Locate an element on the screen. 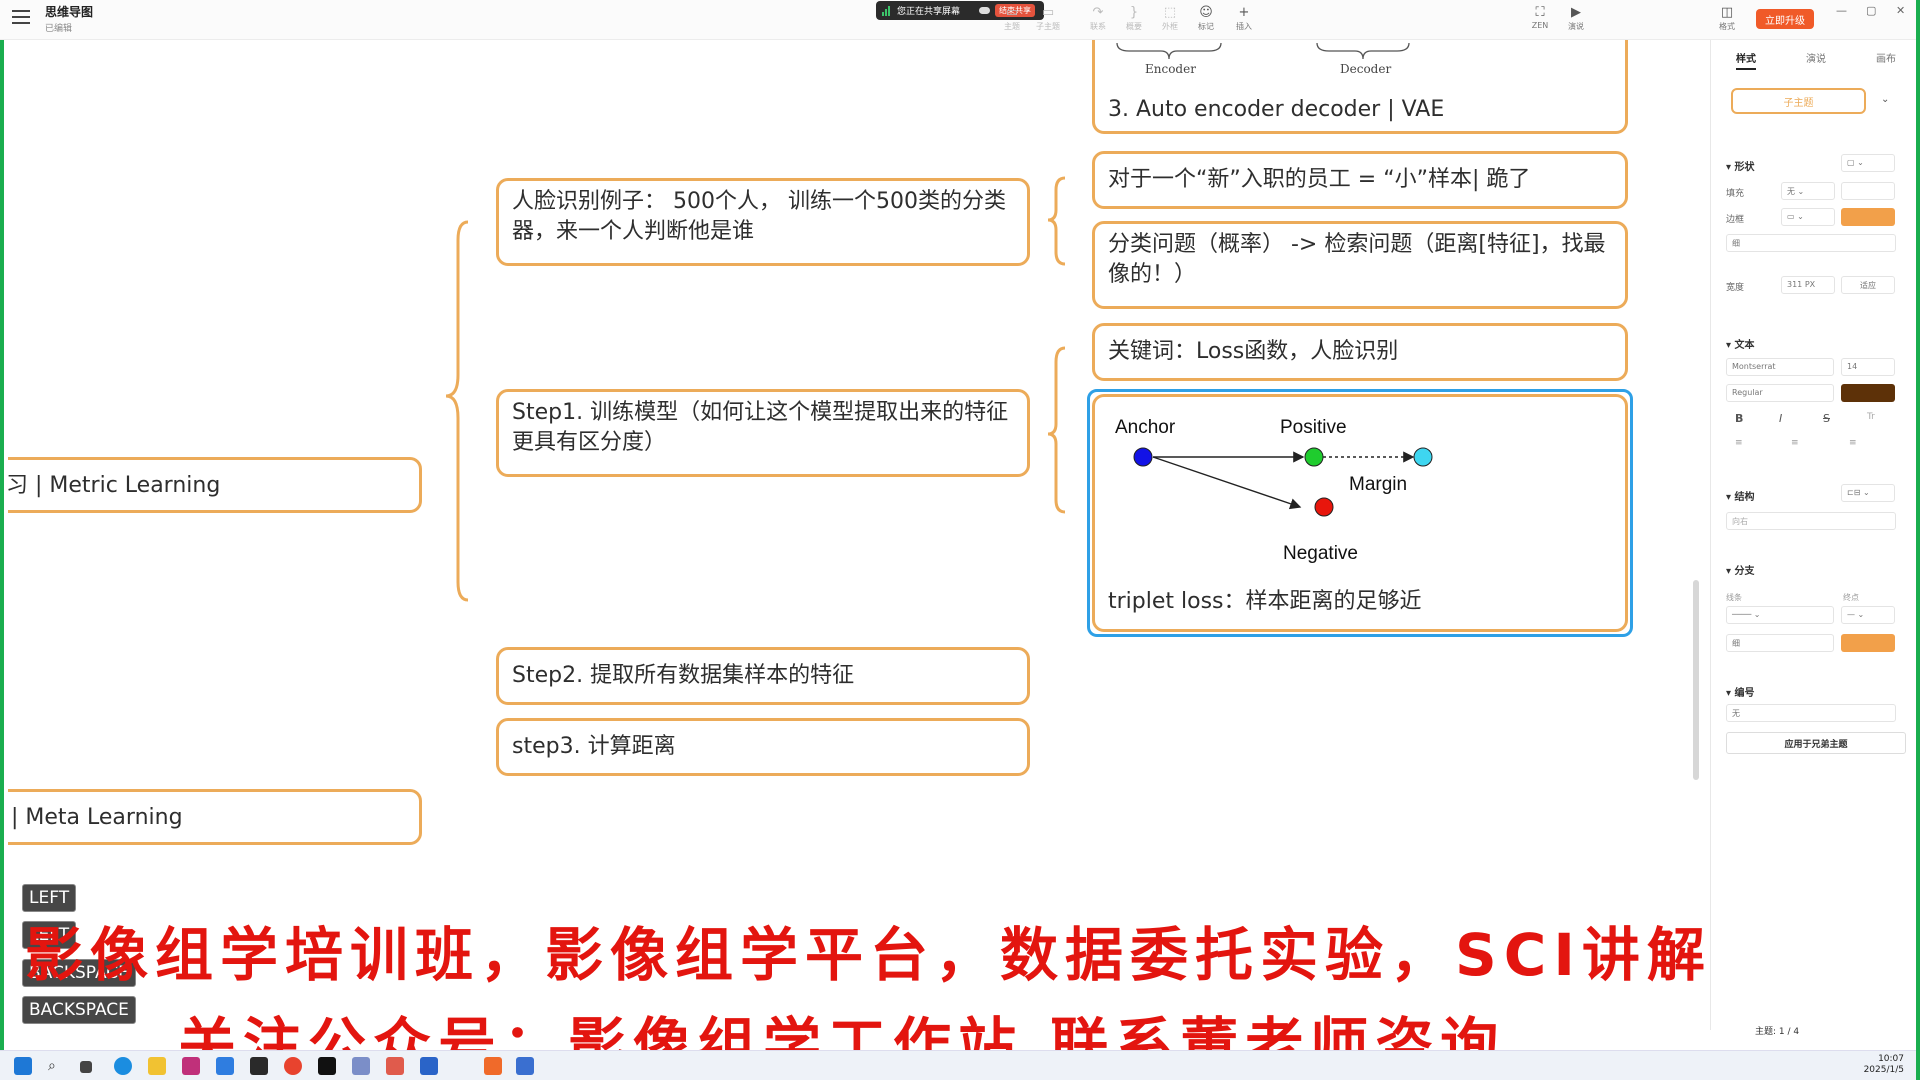  topic-keywords: 关键词：Loss函数，人脸识别 is located at coordinates (1360, 352).